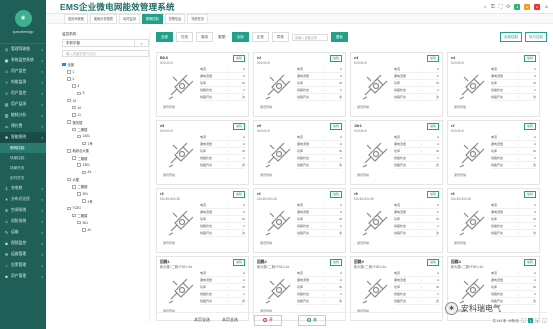 The image size is (553, 329). I want to click on filter-all-button: 全部, so click(164, 37).